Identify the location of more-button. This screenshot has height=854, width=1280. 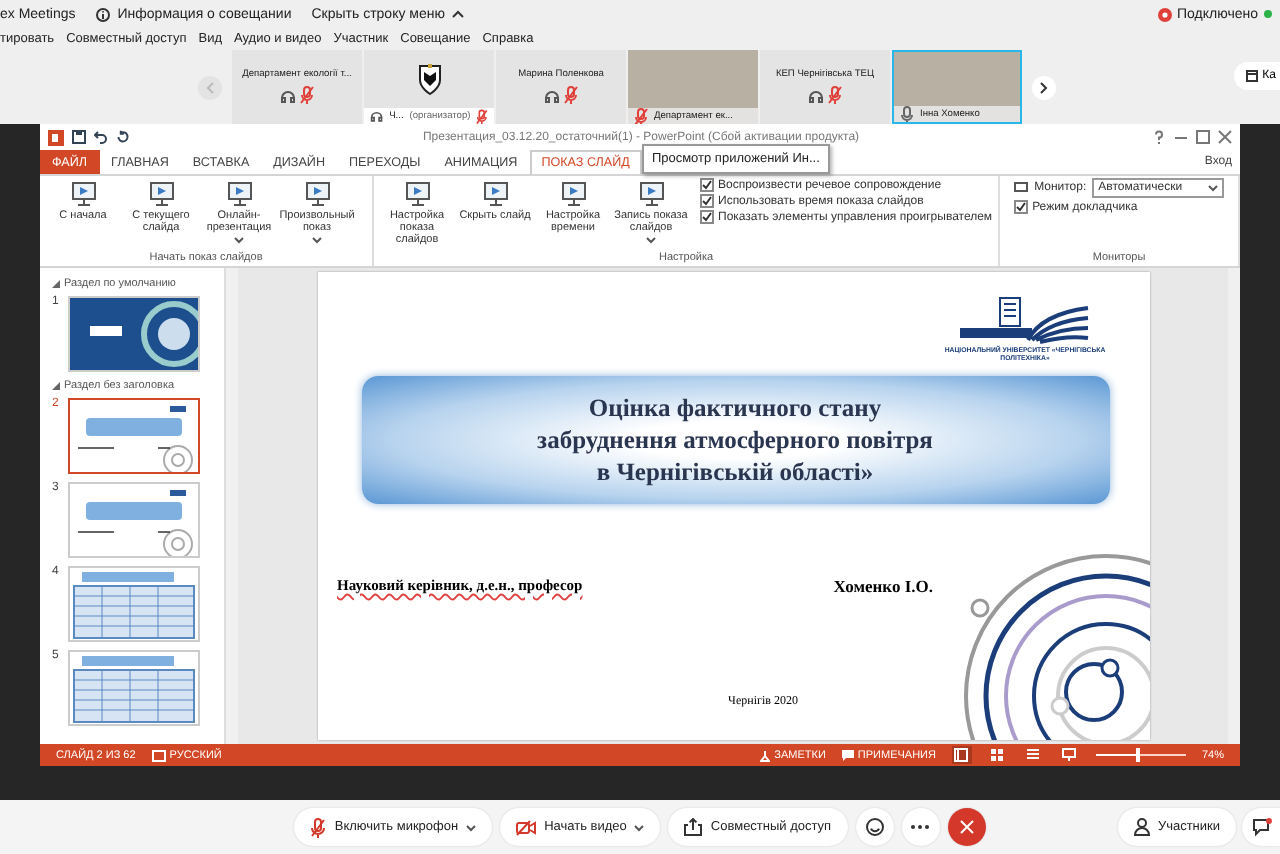
(920, 827).